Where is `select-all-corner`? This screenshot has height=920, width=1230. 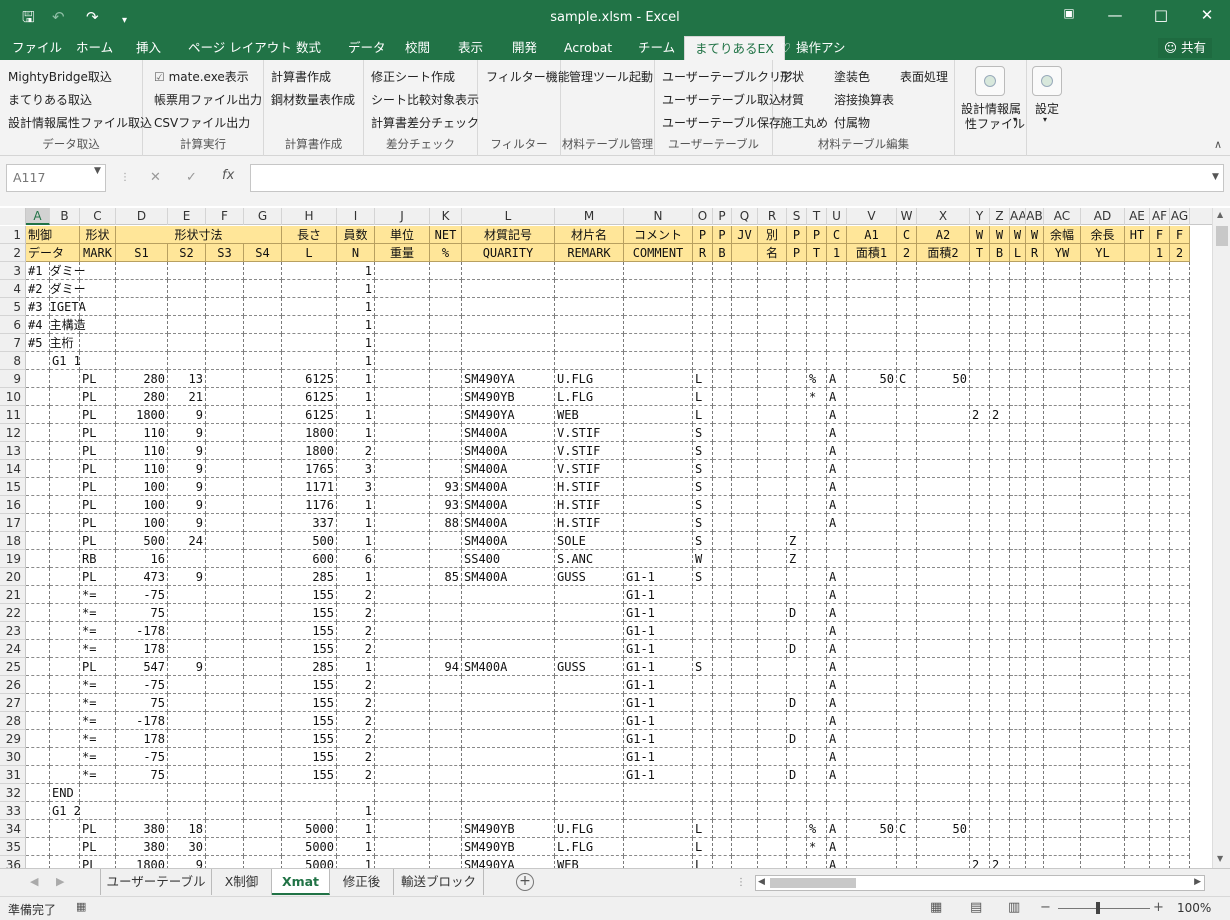
select-all-corner is located at coordinates (13, 216).